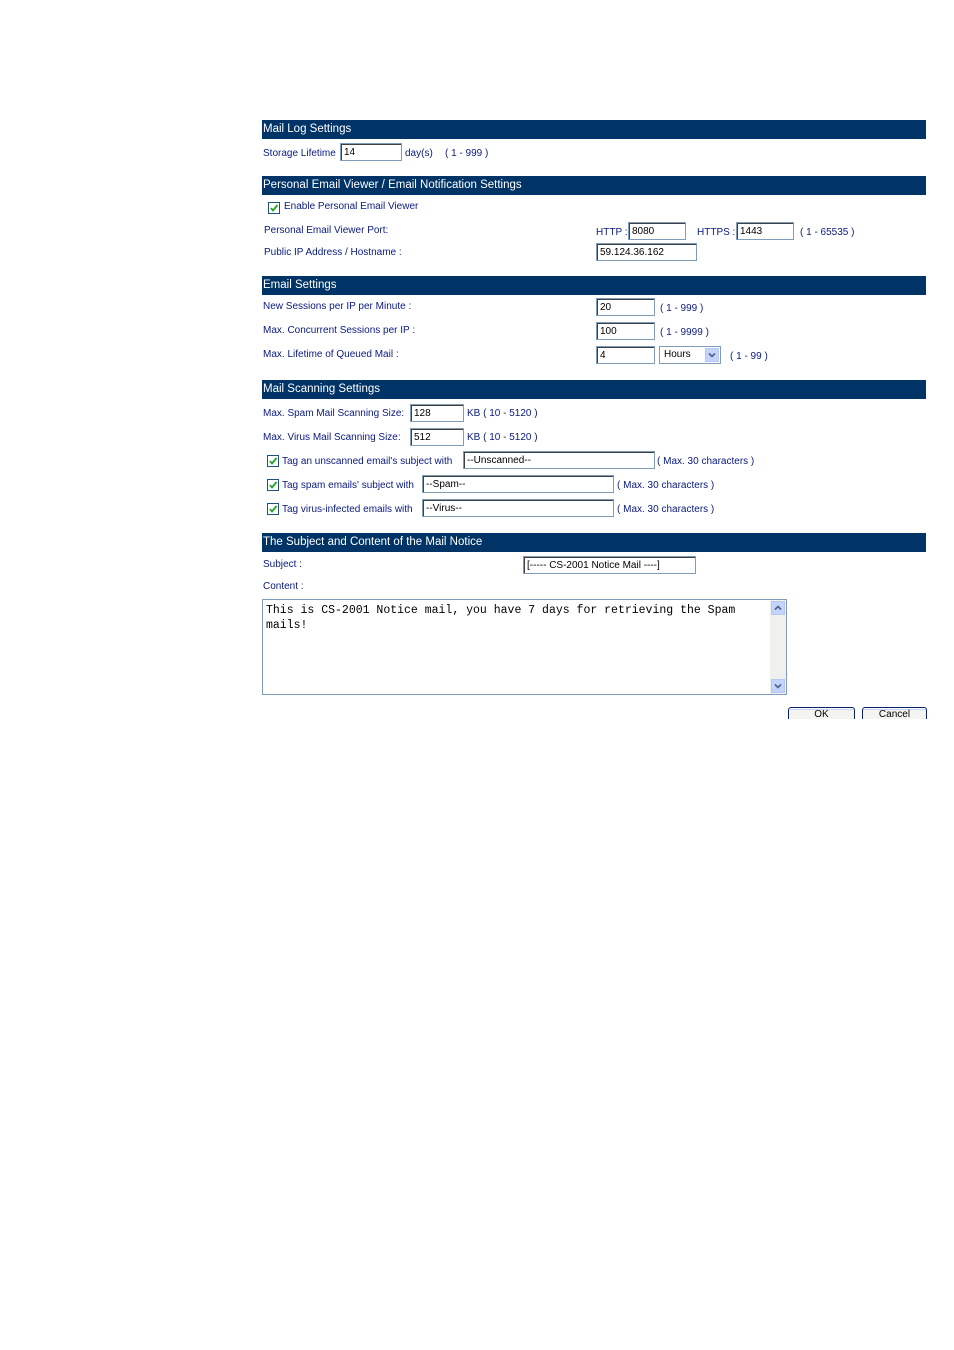 The height and width of the screenshot is (1350, 954). I want to click on storage-lifetime-range: ( 1 - 999 ), so click(467, 153).